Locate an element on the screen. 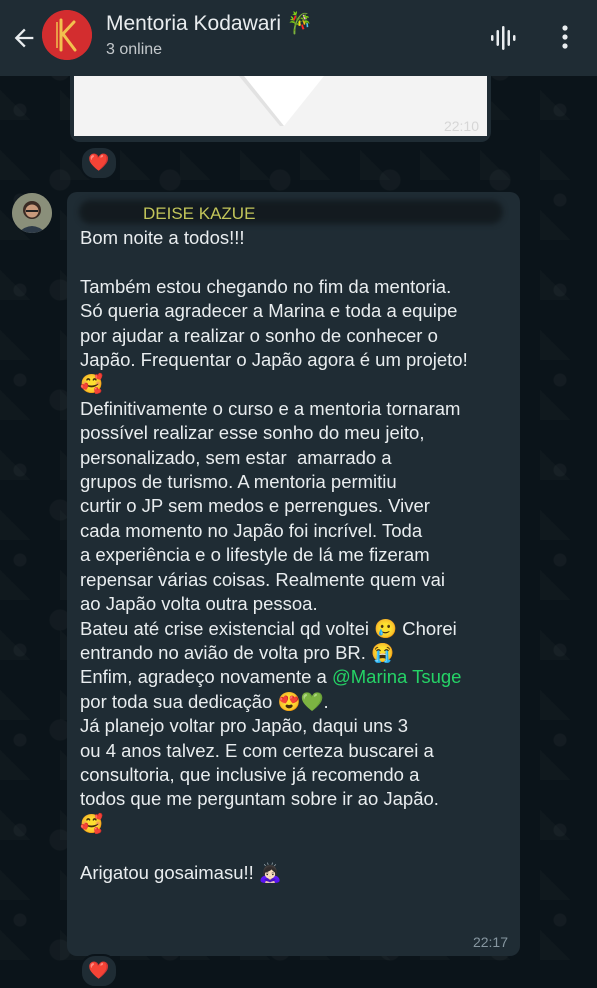 The width and height of the screenshot is (597, 988). audio-chat-icon is located at coordinates (504, 38).